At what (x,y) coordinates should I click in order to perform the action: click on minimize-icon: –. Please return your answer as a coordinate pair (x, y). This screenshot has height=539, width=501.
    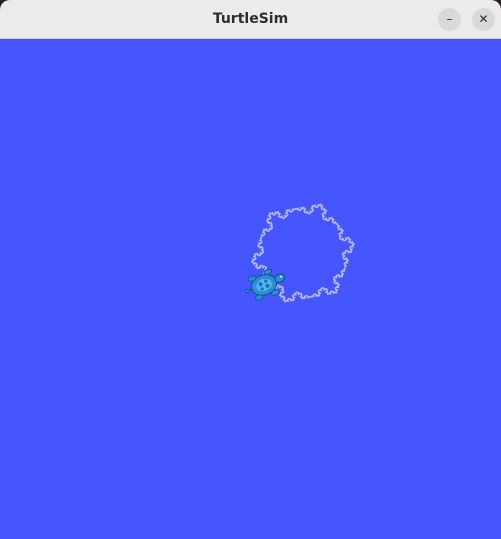
    Looking at the image, I should click on (449, 19).